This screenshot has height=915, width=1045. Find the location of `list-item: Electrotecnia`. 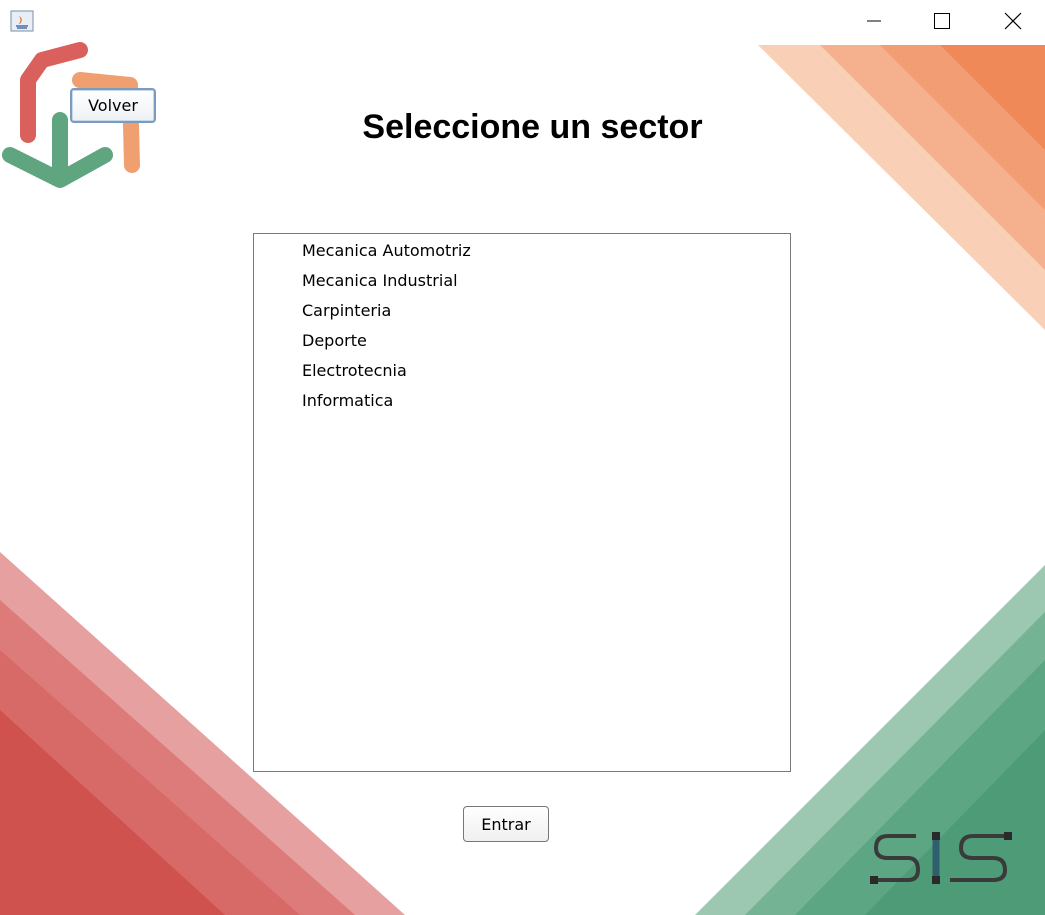

list-item: Electrotecnia is located at coordinates (542, 373).